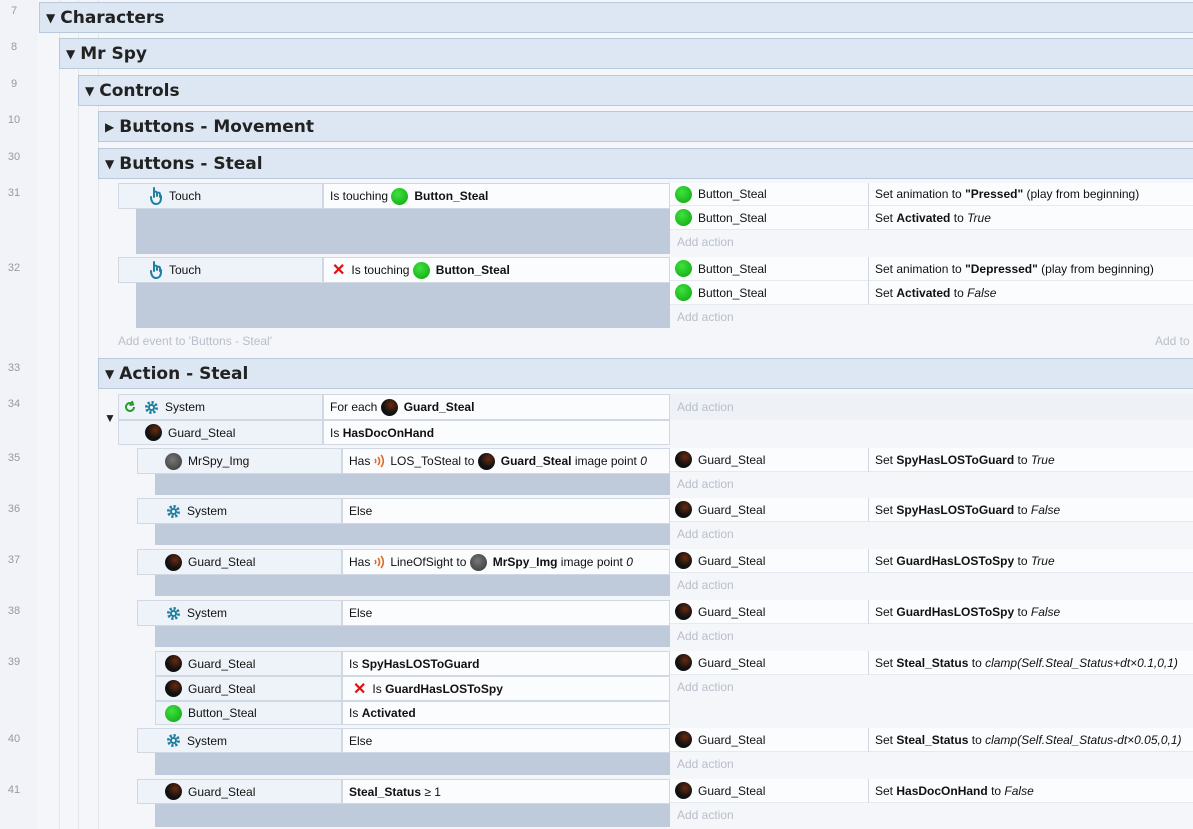 This screenshot has width=1193, height=829. Describe the element at coordinates (506, 663) in the screenshot. I see `condition-text: Is SpyHasLOSToGuard` at that location.